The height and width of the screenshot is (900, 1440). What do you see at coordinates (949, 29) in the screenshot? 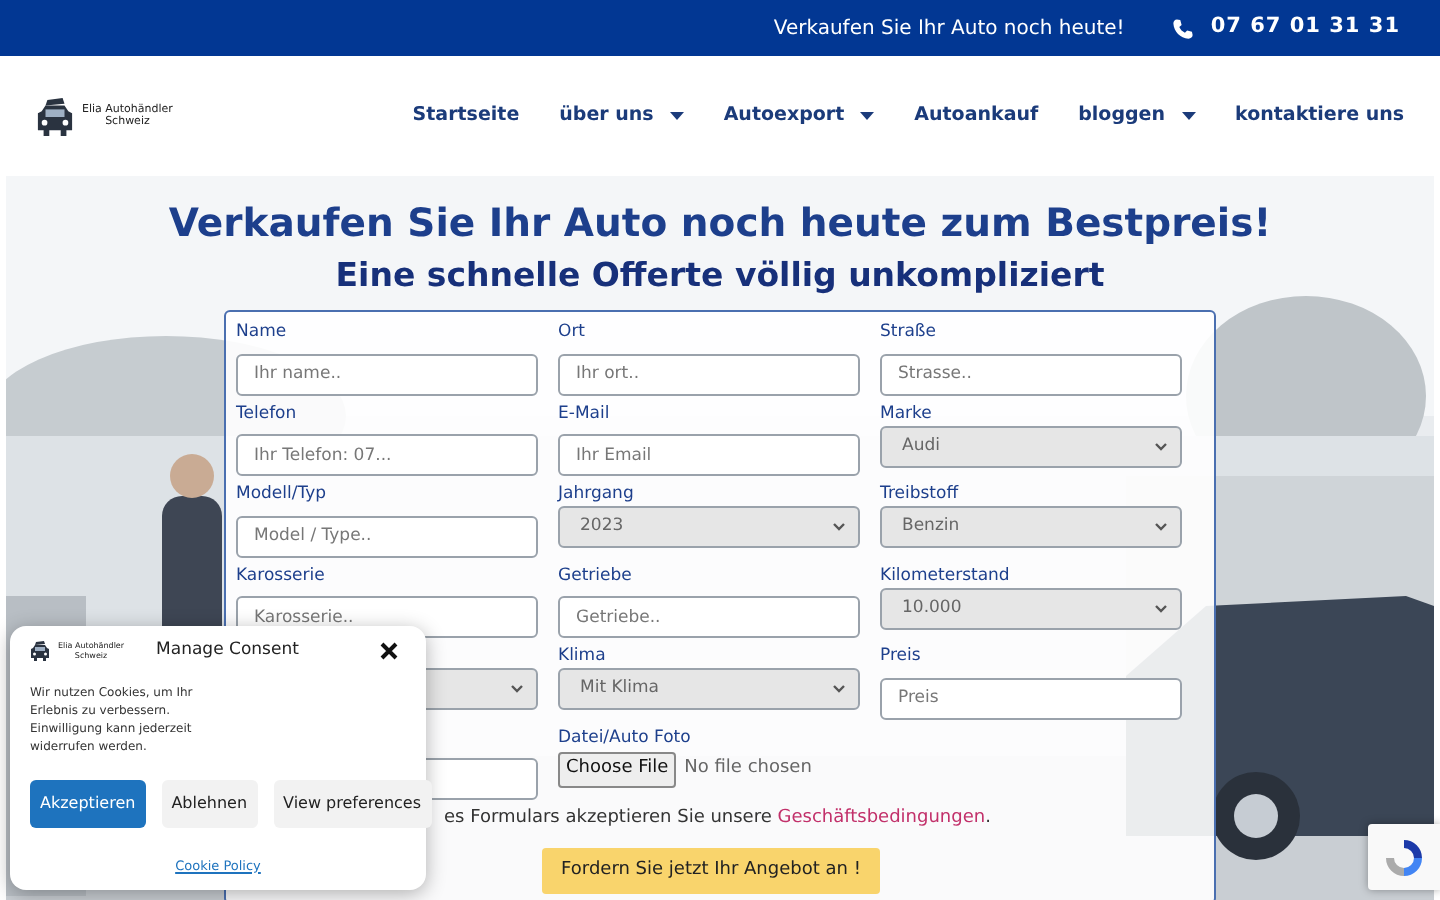
I see `slogan-text: Verkaufen Sie Ihr Auto noch heute!` at bounding box center [949, 29].